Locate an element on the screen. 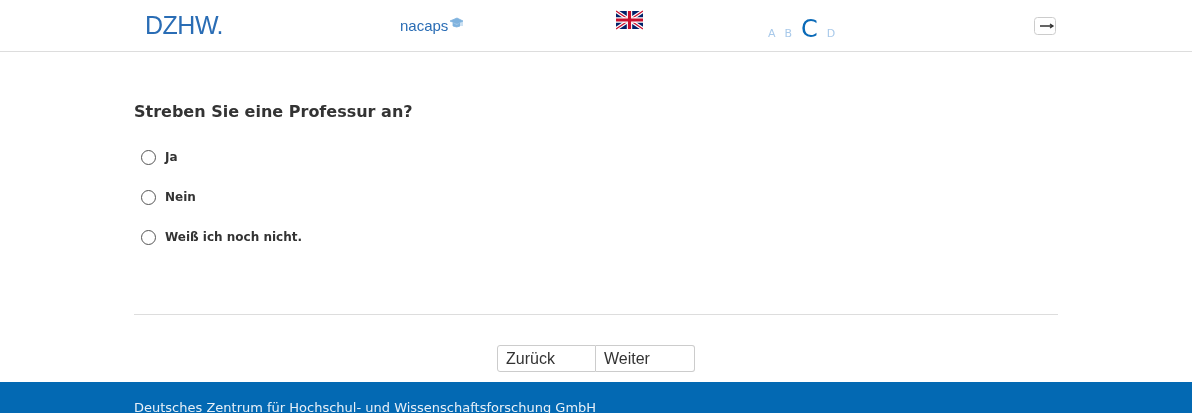  logo: DZHW. is located at coordinates (185, 25).